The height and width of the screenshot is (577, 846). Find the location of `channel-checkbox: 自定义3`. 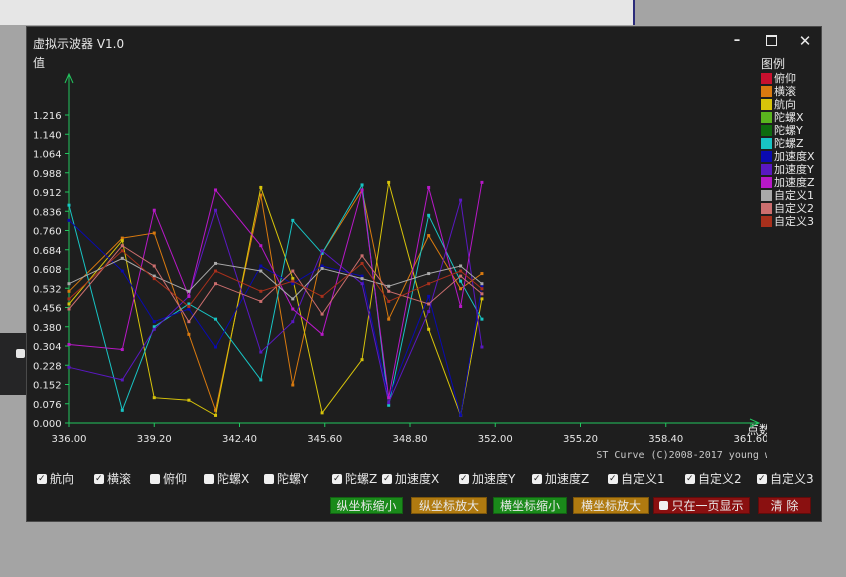

channel-checkbox: 自定义3 is located at coordinates (785, 479).